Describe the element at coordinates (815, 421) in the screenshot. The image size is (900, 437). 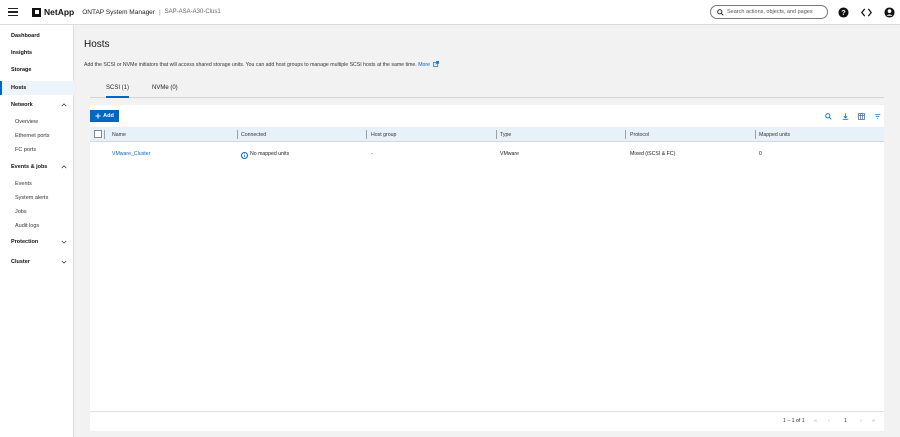
I see `first-page-icon: «` at that location.